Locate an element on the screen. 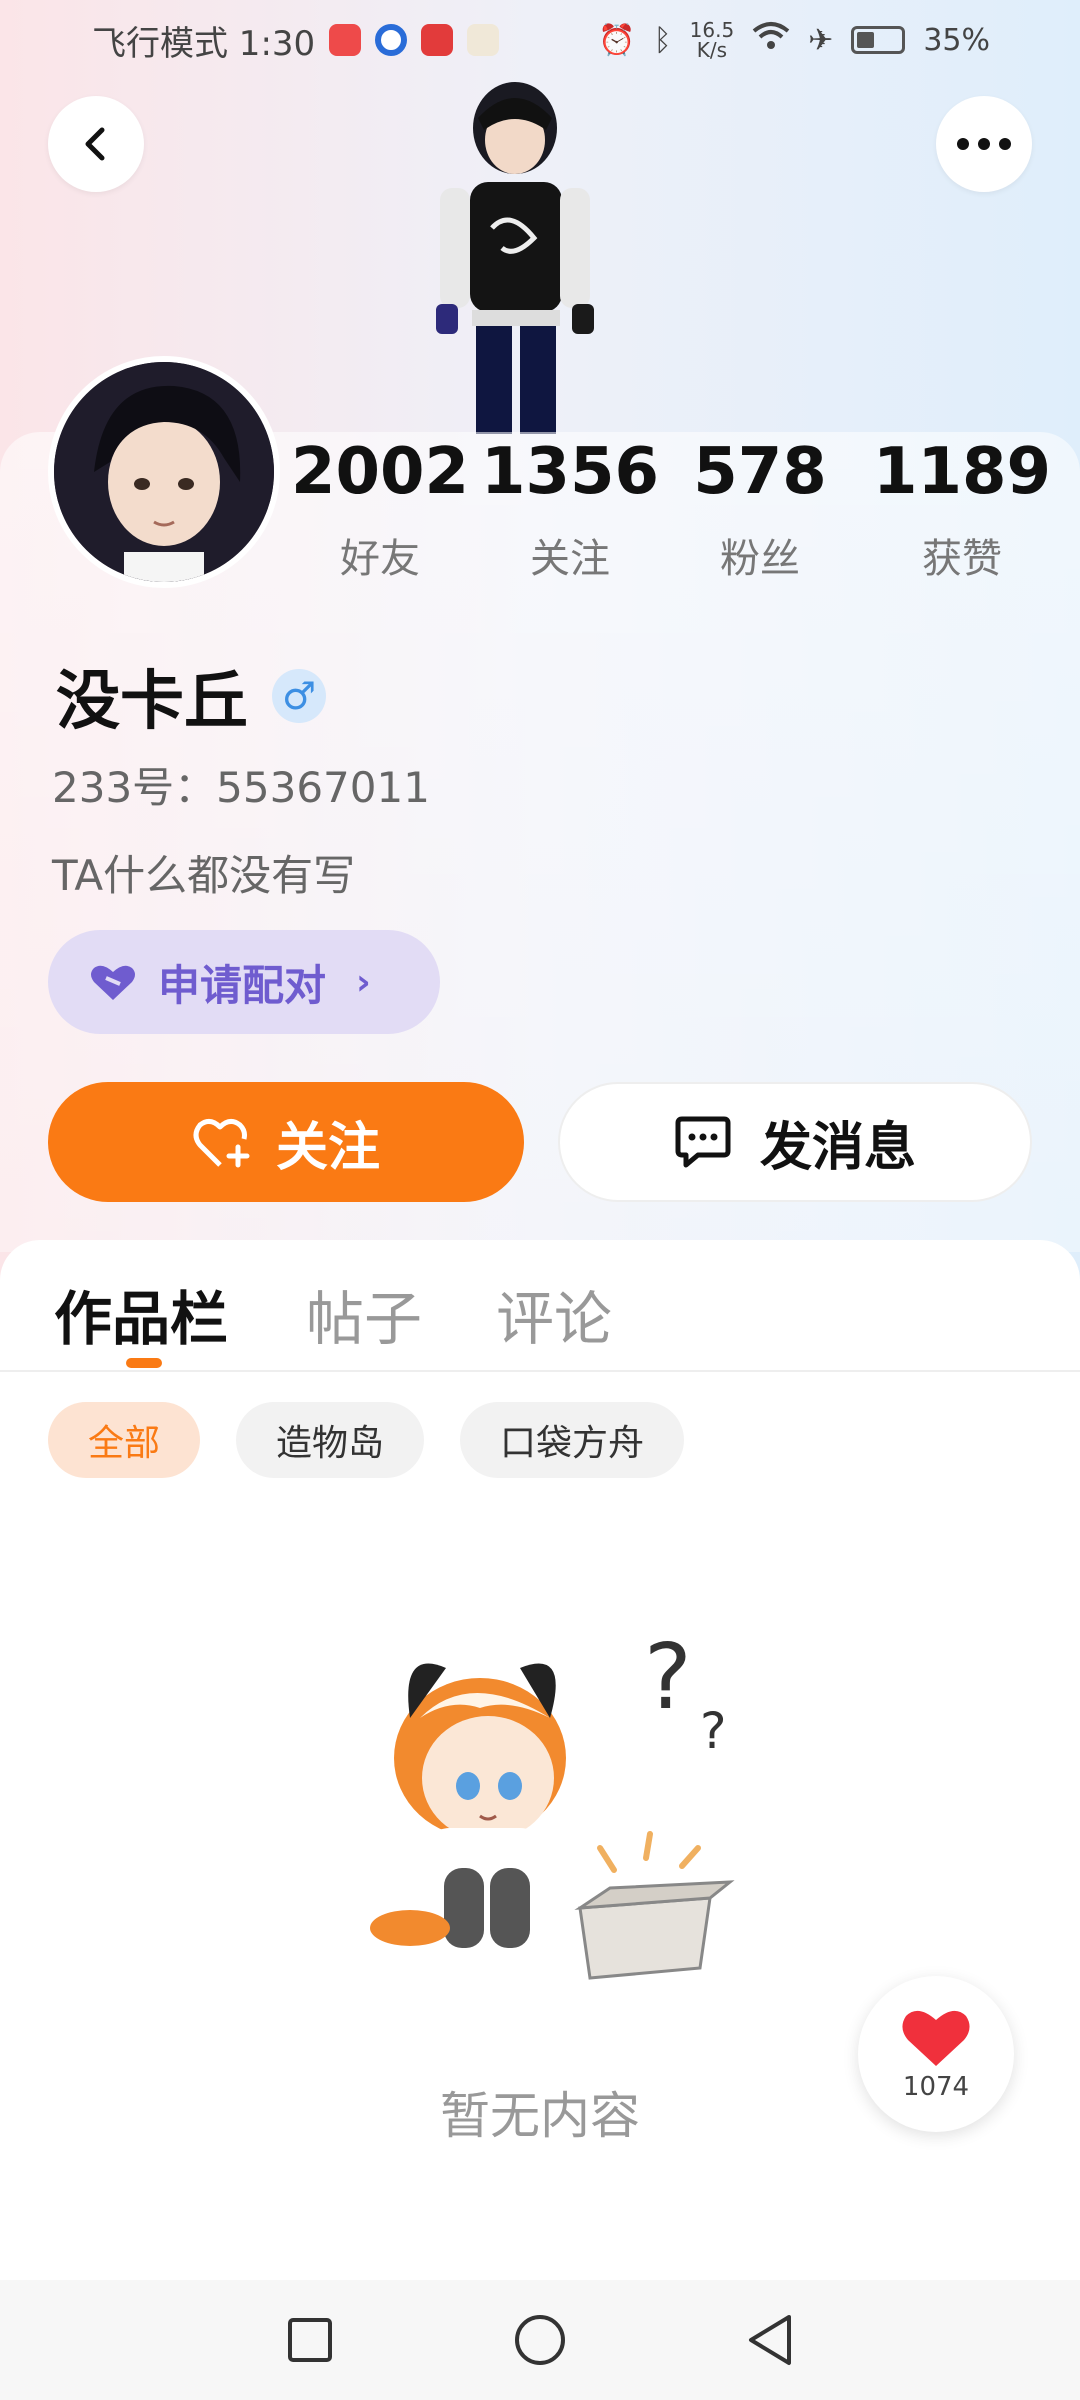 The height and width of the screenshot is (2400, 1080). battery-percent: 35% is located at coordinates (956, 40).